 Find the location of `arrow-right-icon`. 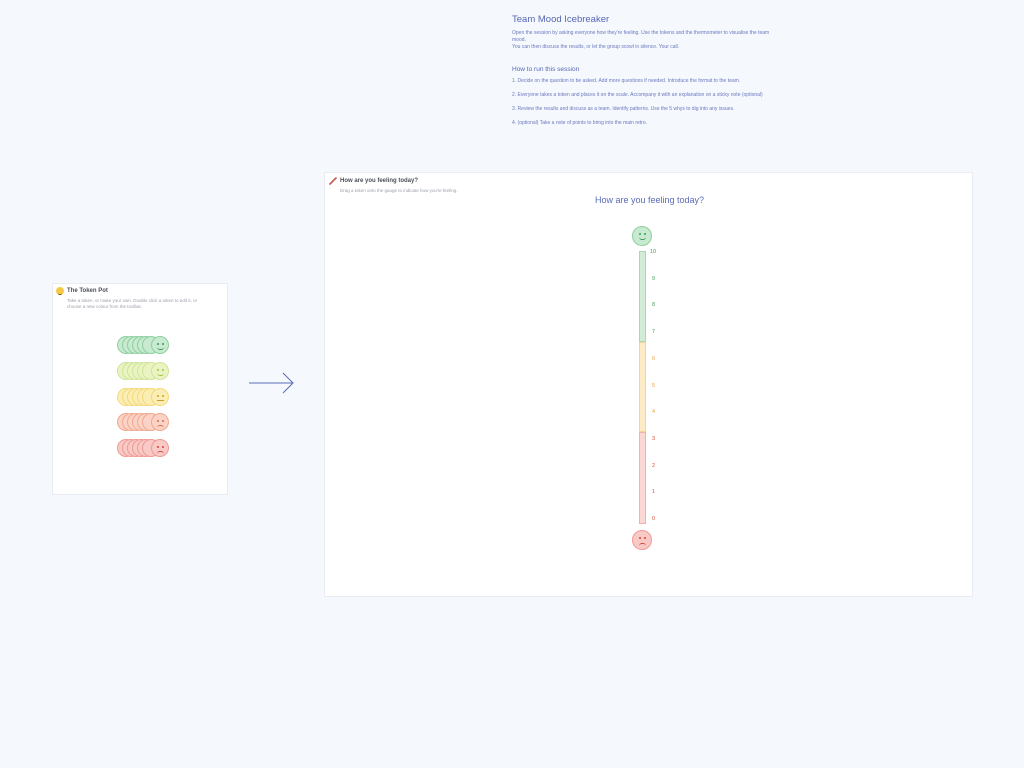

arrow-right-icon is located at coordinates (271, 383).